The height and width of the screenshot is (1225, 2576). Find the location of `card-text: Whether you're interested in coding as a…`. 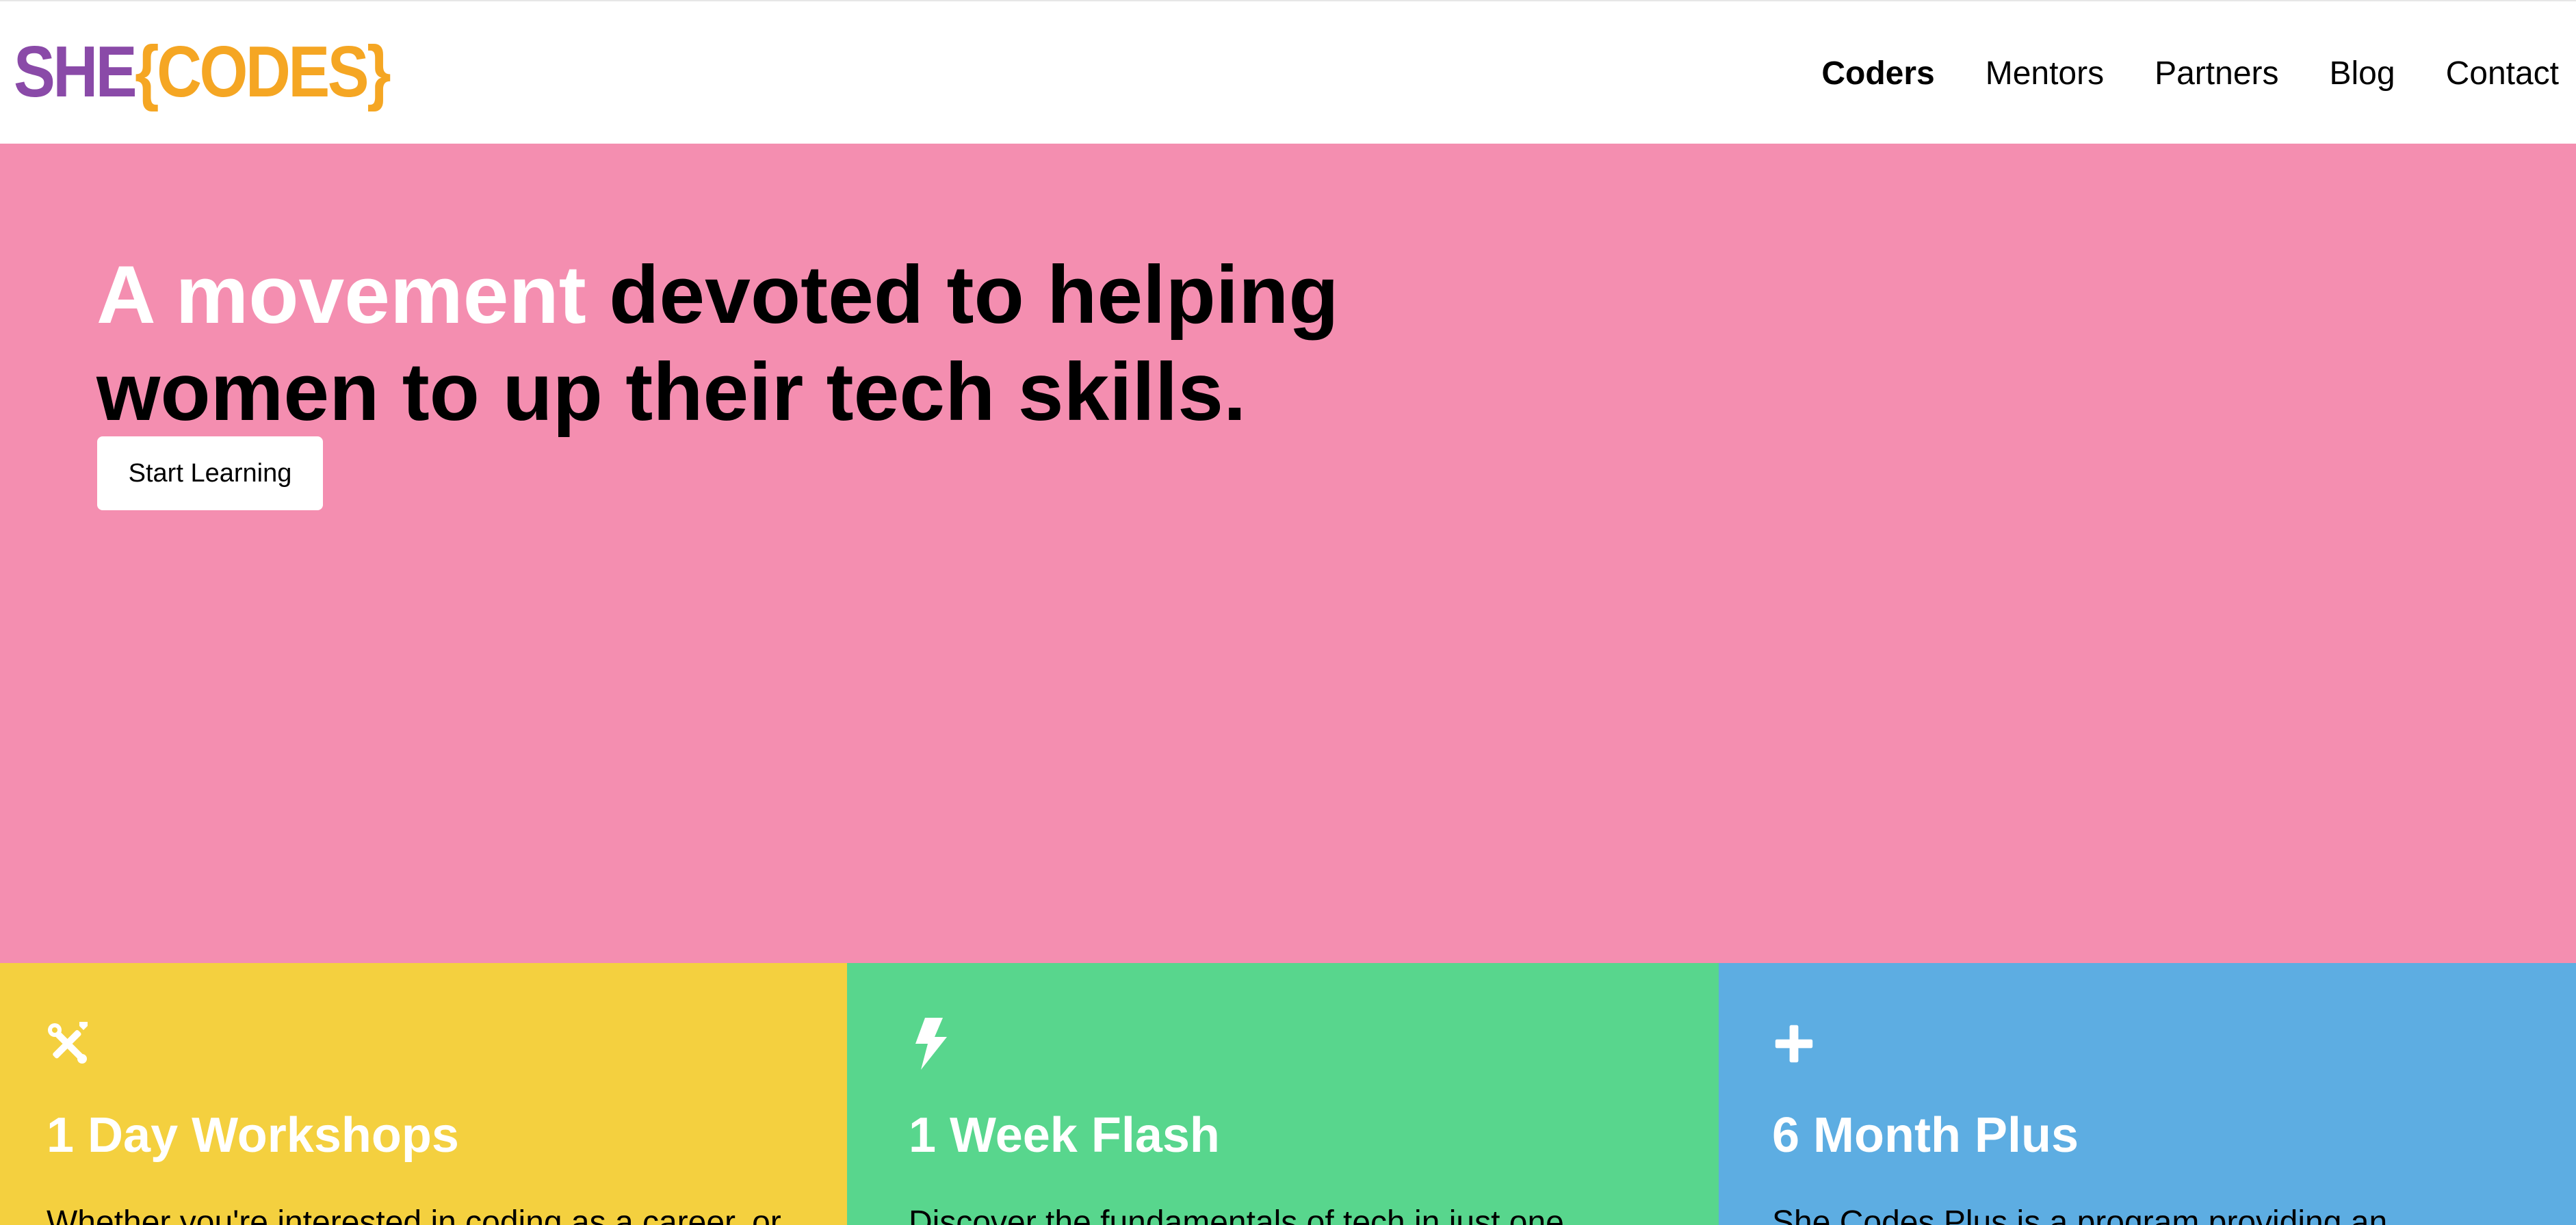

card-text: Whether you're interested in coding as a… is located at coordinates (414, 1214).